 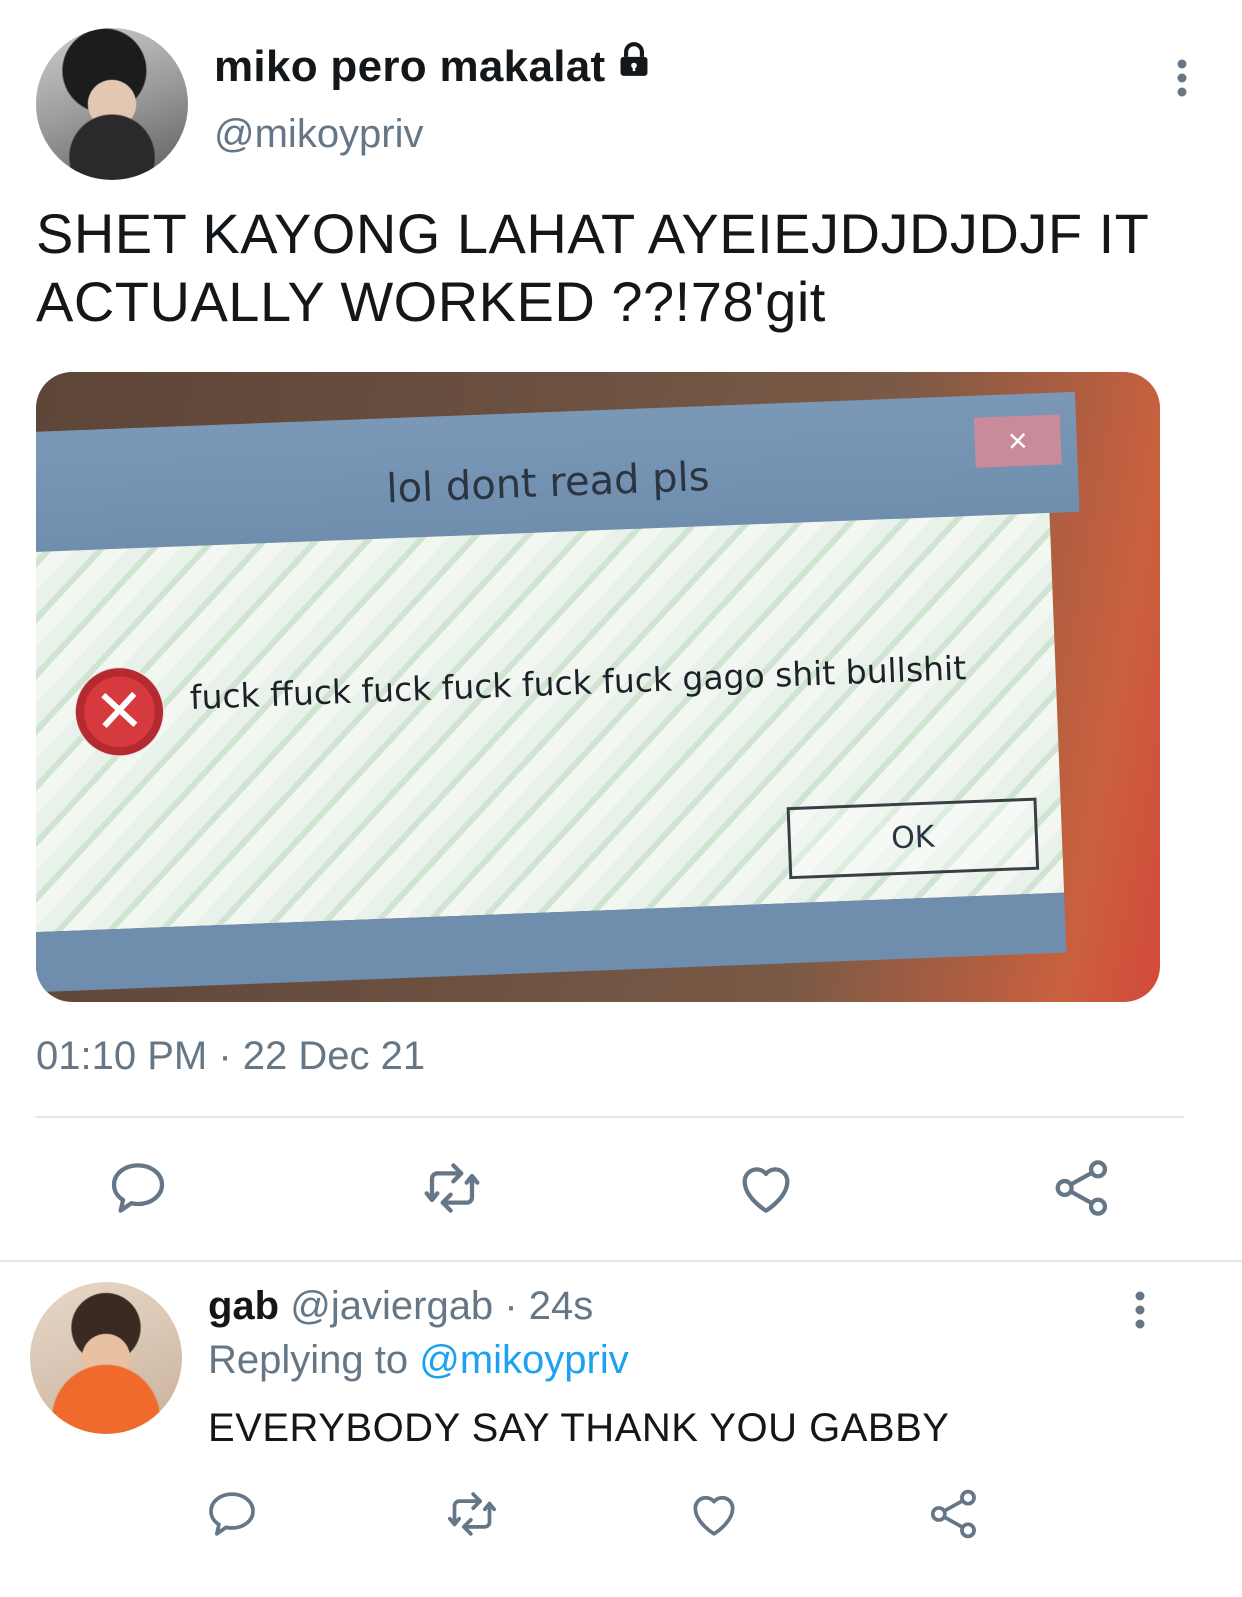 I want to click on reply-action-bar, so click(x=621, y=1521).